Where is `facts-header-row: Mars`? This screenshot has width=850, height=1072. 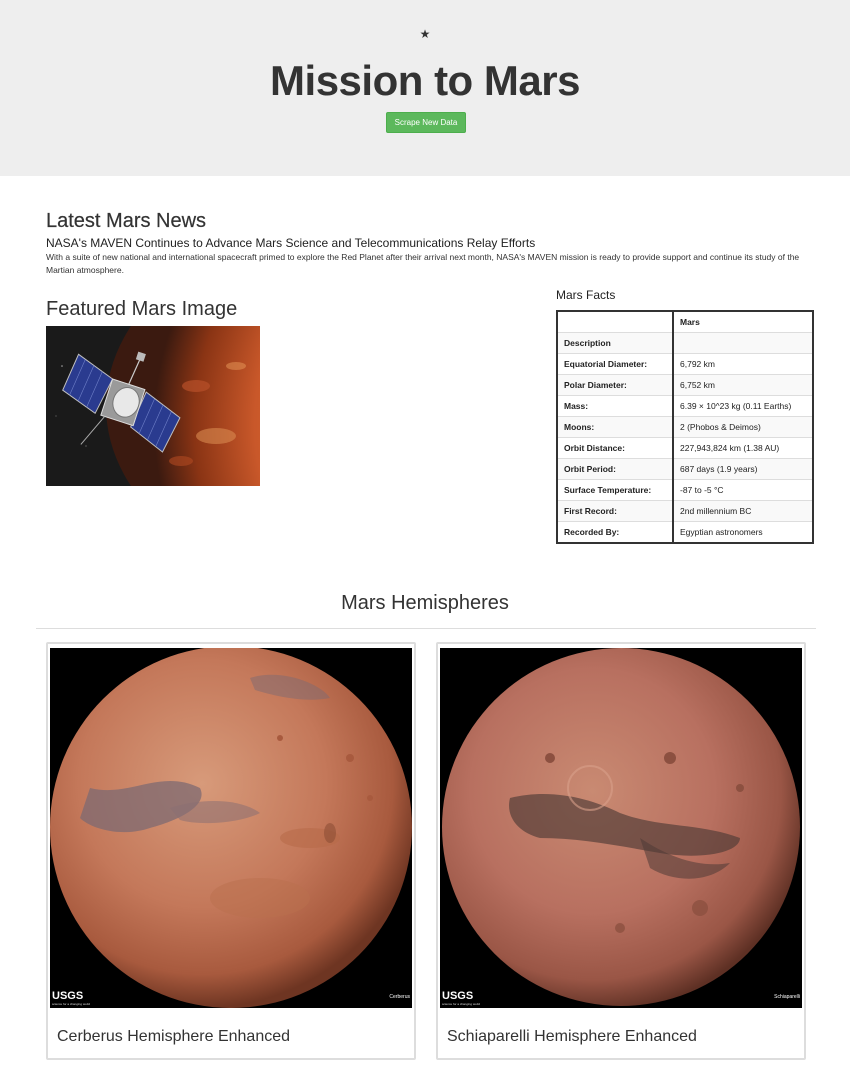 facts-header-row: Mars is located at coordinates (685, 321).